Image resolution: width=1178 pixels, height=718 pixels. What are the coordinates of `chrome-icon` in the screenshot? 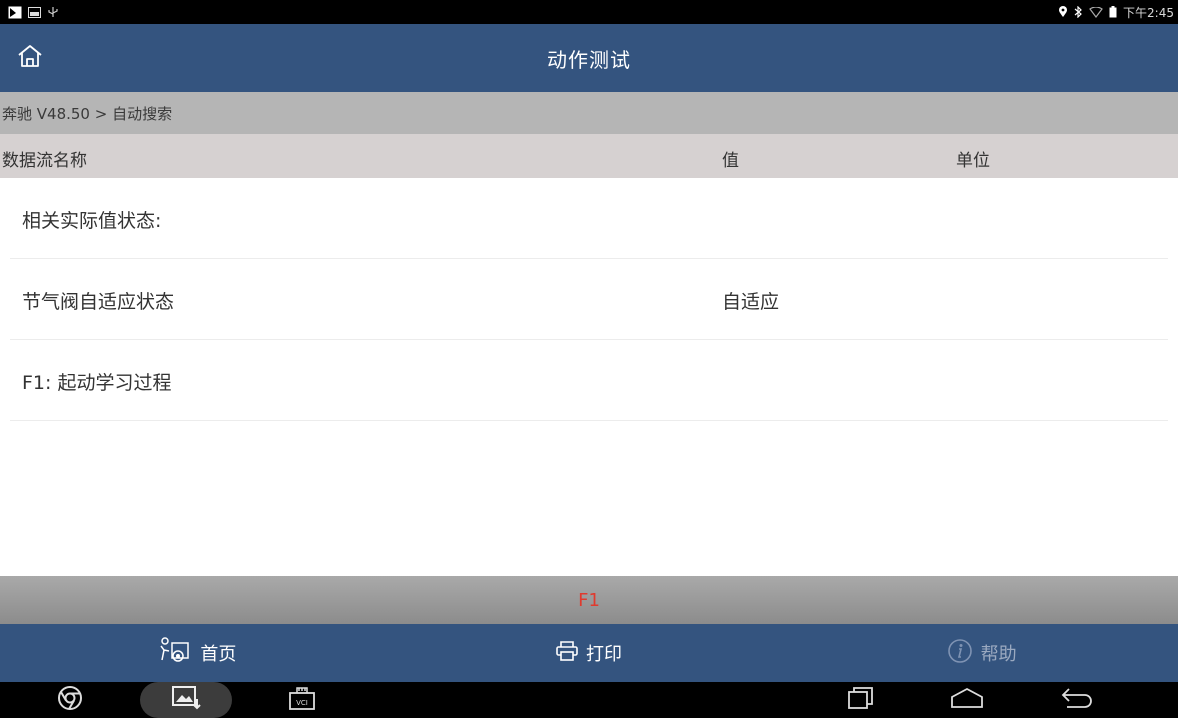 It's located at (70, 700).